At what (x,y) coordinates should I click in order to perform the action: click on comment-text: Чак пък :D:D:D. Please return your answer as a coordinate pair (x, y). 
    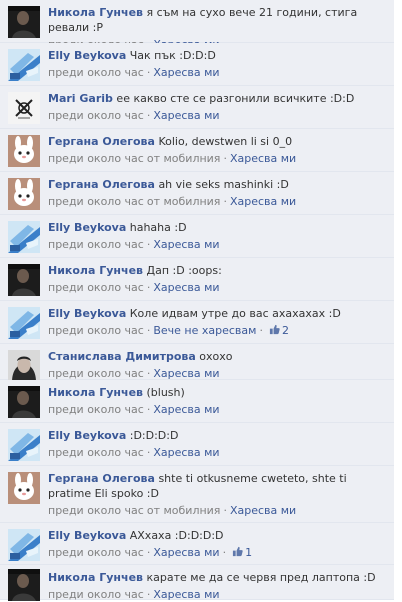
    Looking at the image, I should click on (172, 55).